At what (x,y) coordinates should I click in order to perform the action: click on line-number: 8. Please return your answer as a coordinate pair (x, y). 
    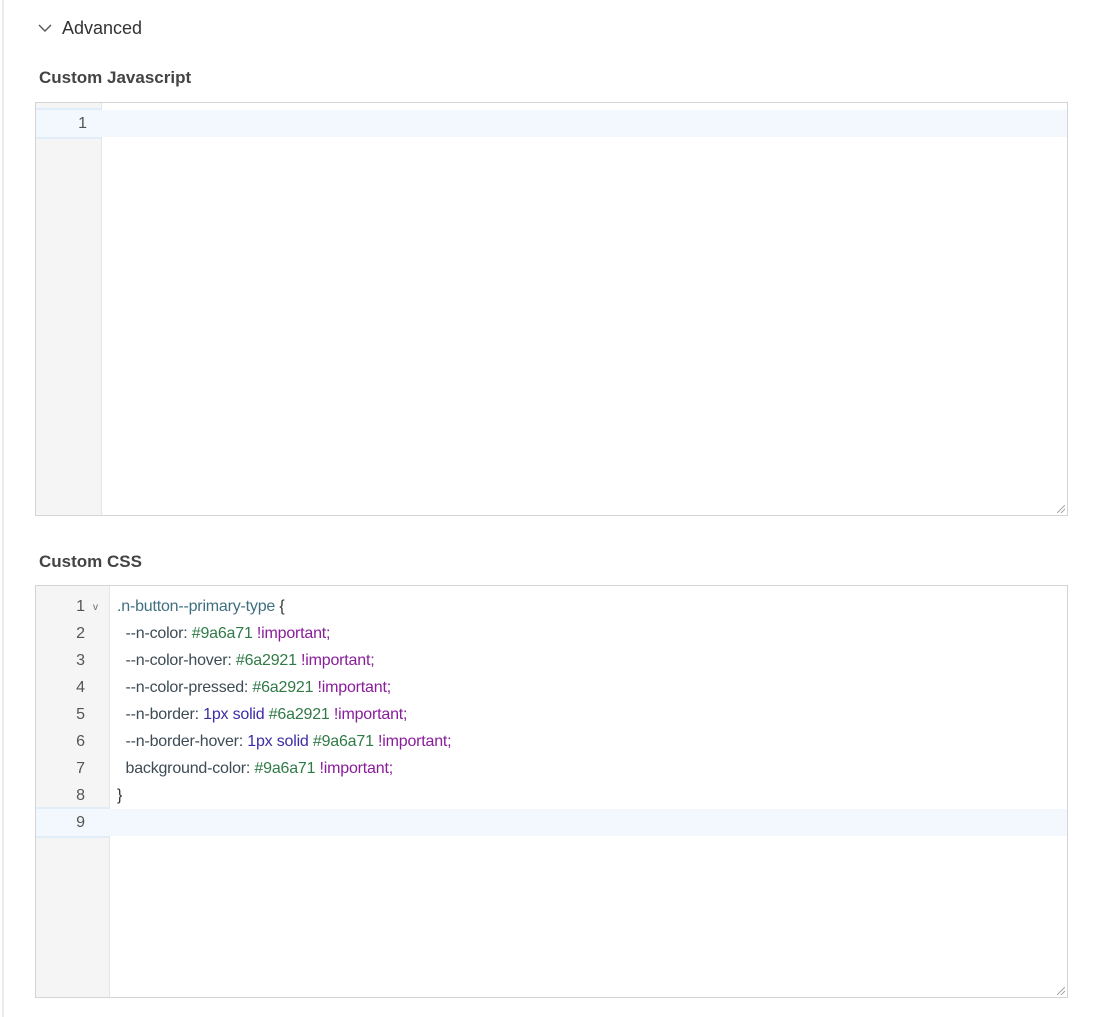
    Looking at the image, I should click on (80, 795).